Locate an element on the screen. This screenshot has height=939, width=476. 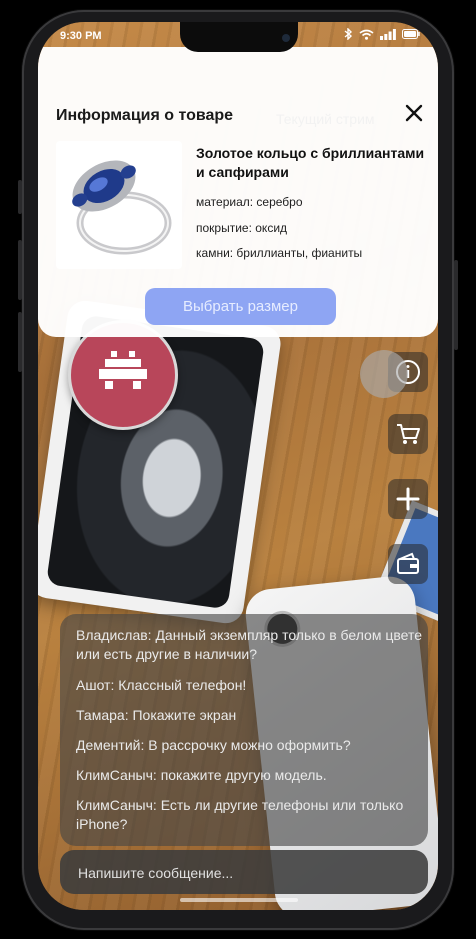
cart-button is located at coordinates (408, 434).